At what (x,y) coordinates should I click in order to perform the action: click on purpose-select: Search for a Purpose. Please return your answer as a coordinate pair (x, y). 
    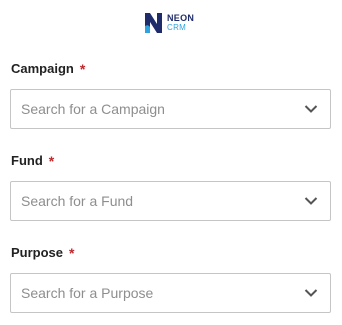
    Looking at the image, I should click on (170, 293).